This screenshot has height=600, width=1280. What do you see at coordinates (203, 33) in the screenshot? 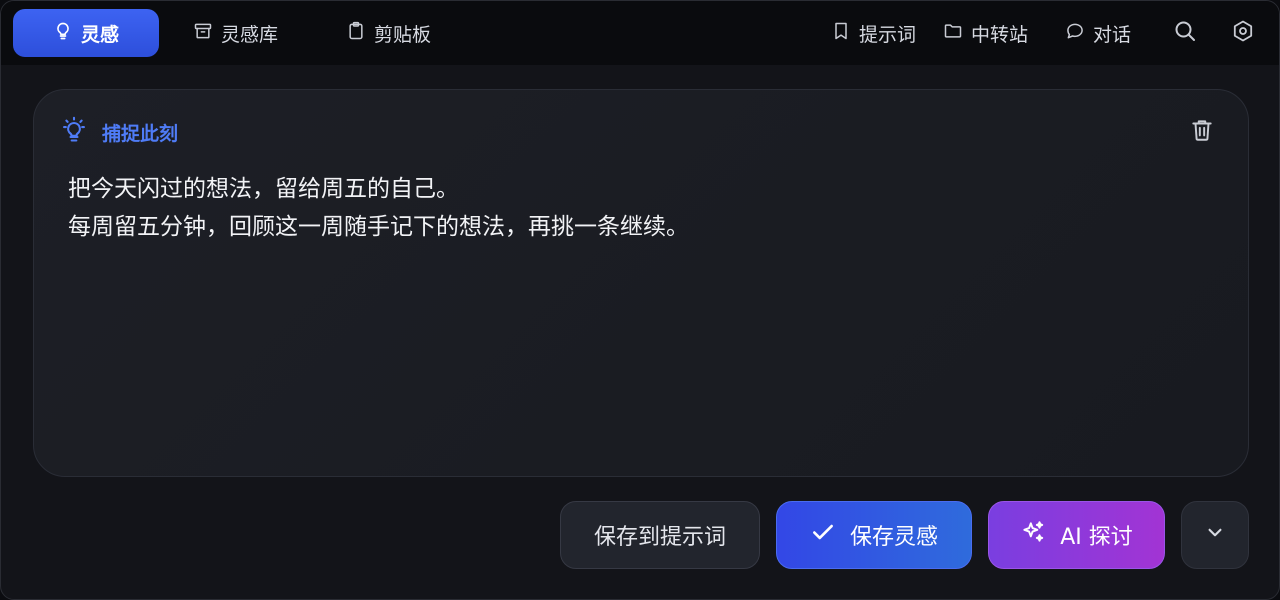
I see `archive-icon` at bounding box center [203, 33].